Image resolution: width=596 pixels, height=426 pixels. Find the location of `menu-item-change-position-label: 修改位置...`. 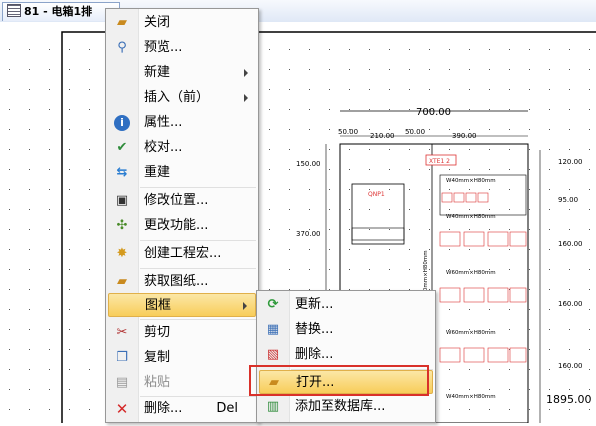

menu-item-change-position-label: 修改位置... is located at coordinates (176, 200).